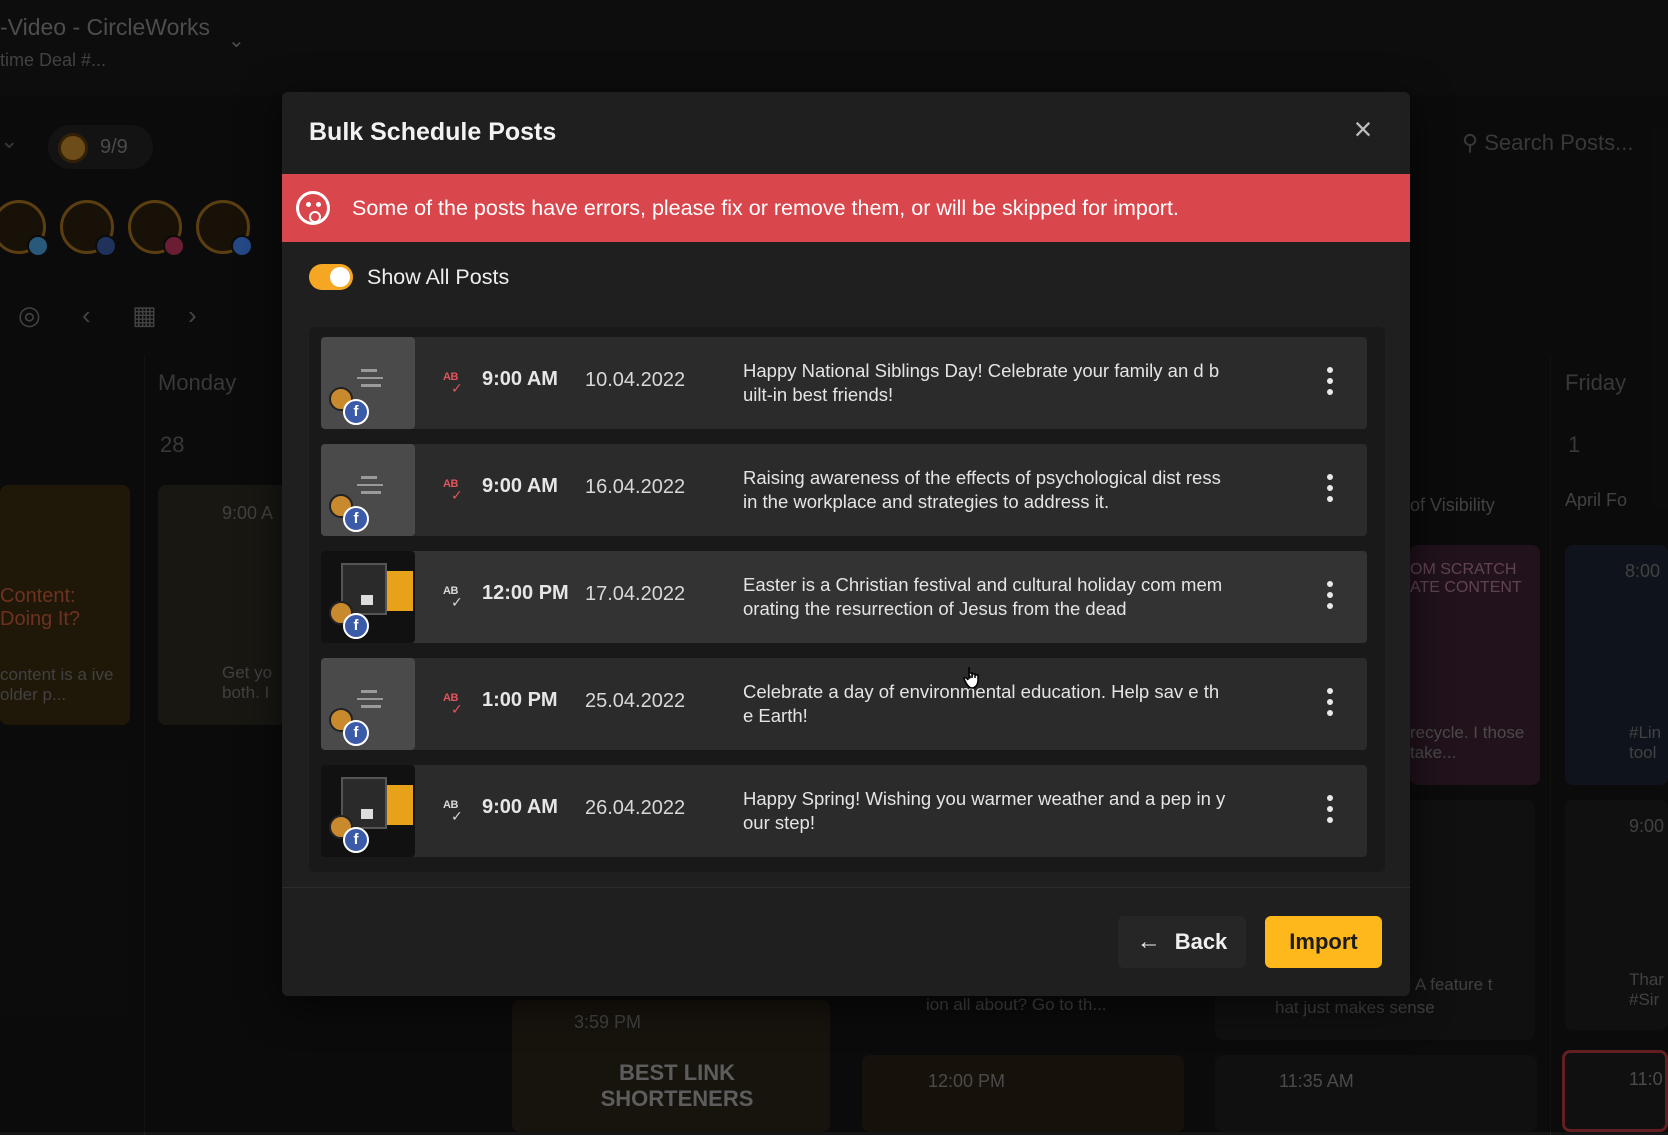  What do you see at coordinates (972, 678) in the screenshot?
I see `hand-cursor-icon` at bounding box center [972, 678].